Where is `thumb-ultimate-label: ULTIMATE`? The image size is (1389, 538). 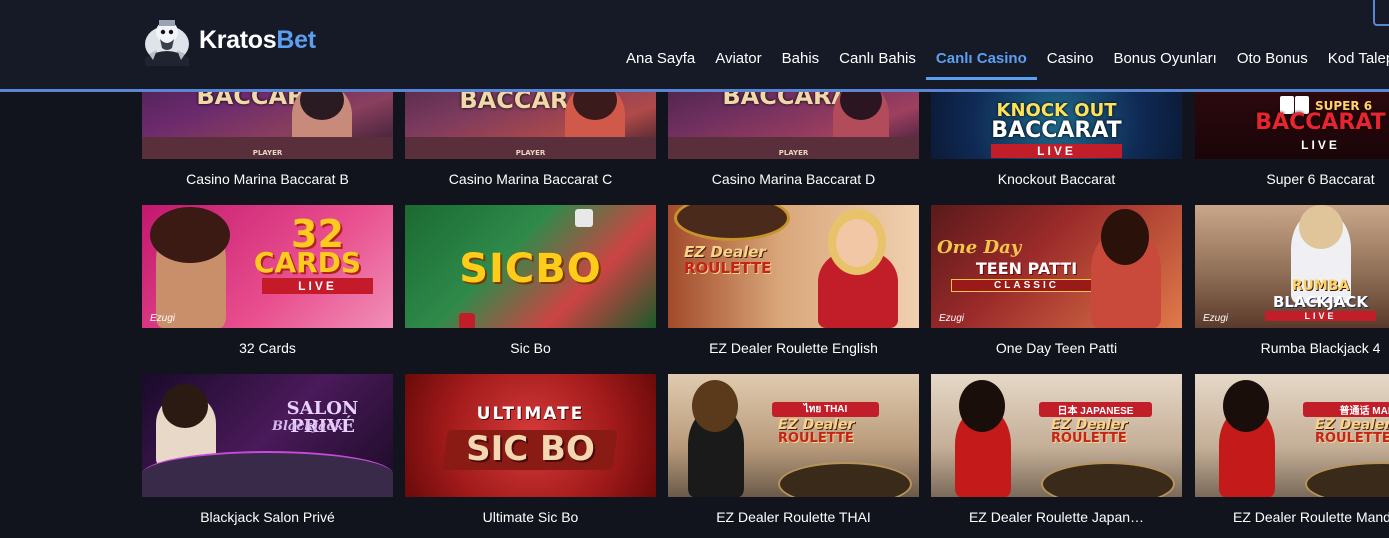 thumb-ultimate-label: ULTIMATE is located at coordinates (530, 414).